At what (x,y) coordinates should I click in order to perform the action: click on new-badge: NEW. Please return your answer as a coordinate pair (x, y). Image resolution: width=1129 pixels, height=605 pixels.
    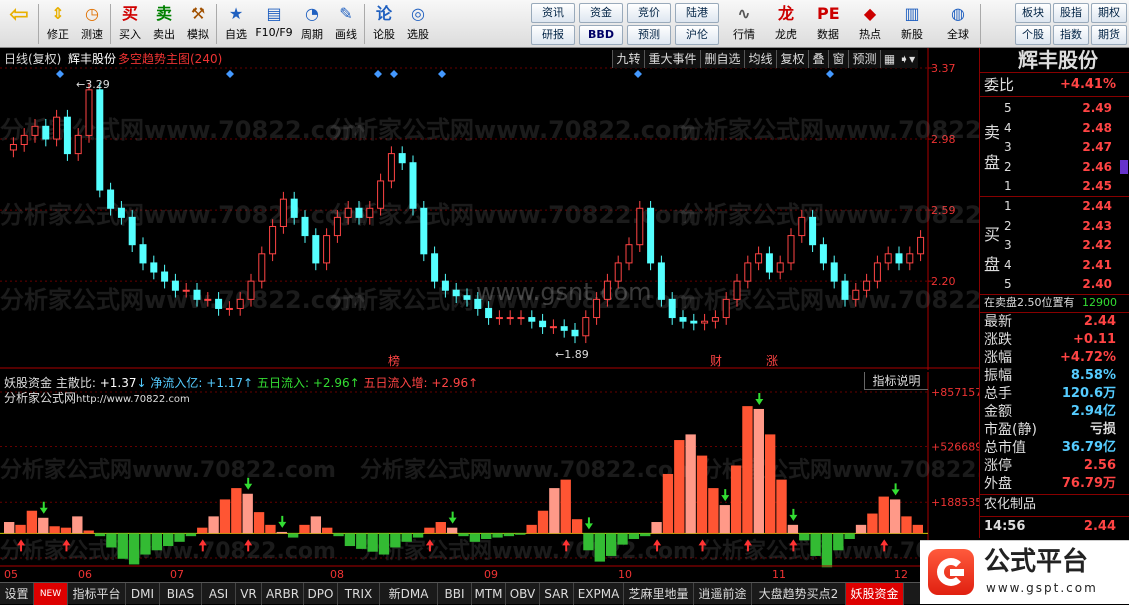
    Looking at the image, I should click on (51, 594).